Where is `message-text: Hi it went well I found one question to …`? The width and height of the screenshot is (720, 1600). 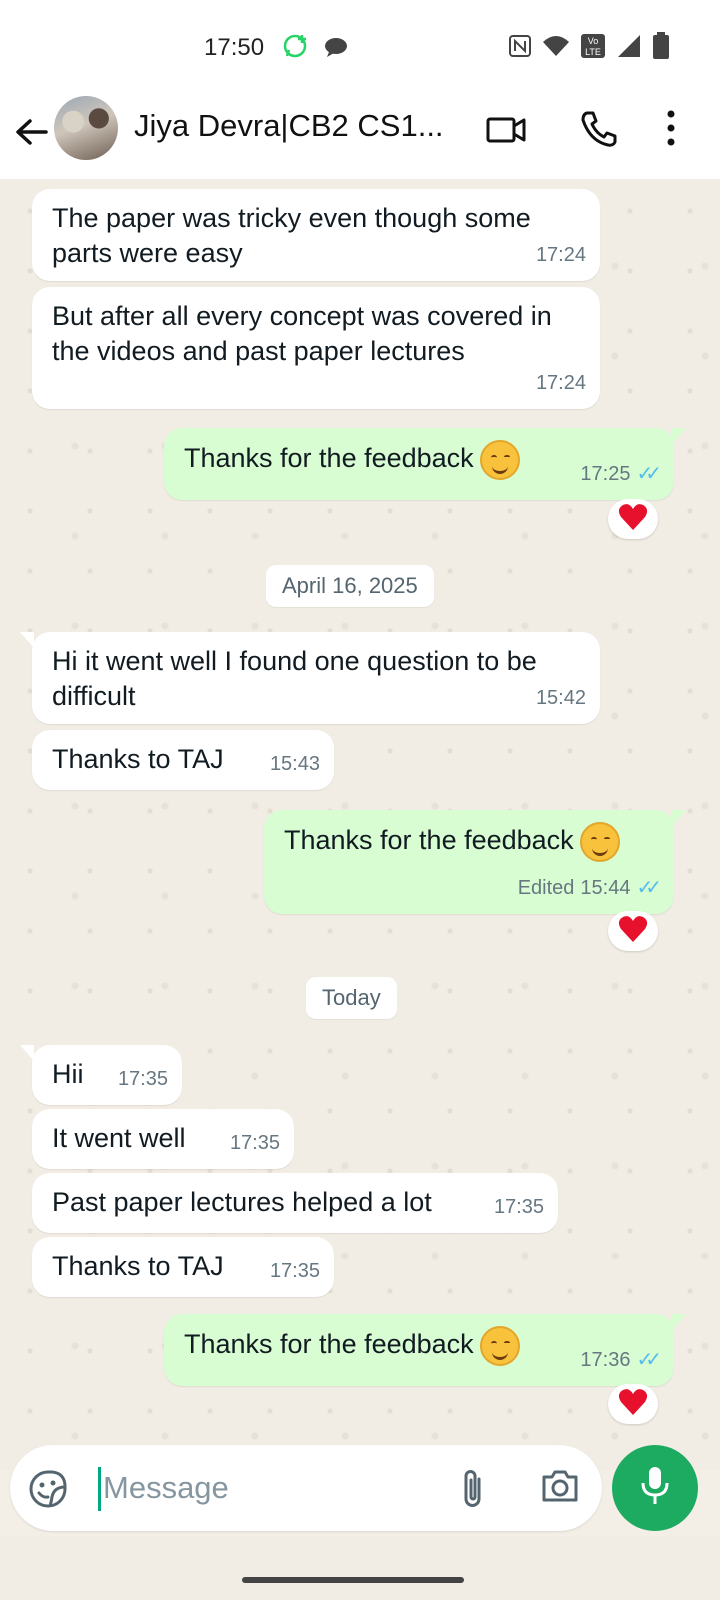 message-text: Hi it went well I found one question to … is located at coordinates (294, 678).